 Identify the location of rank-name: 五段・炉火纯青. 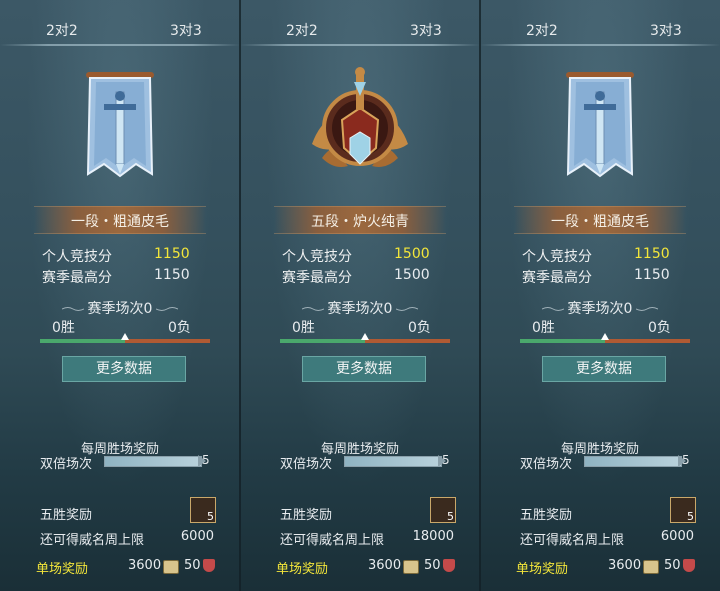
(360, 222).